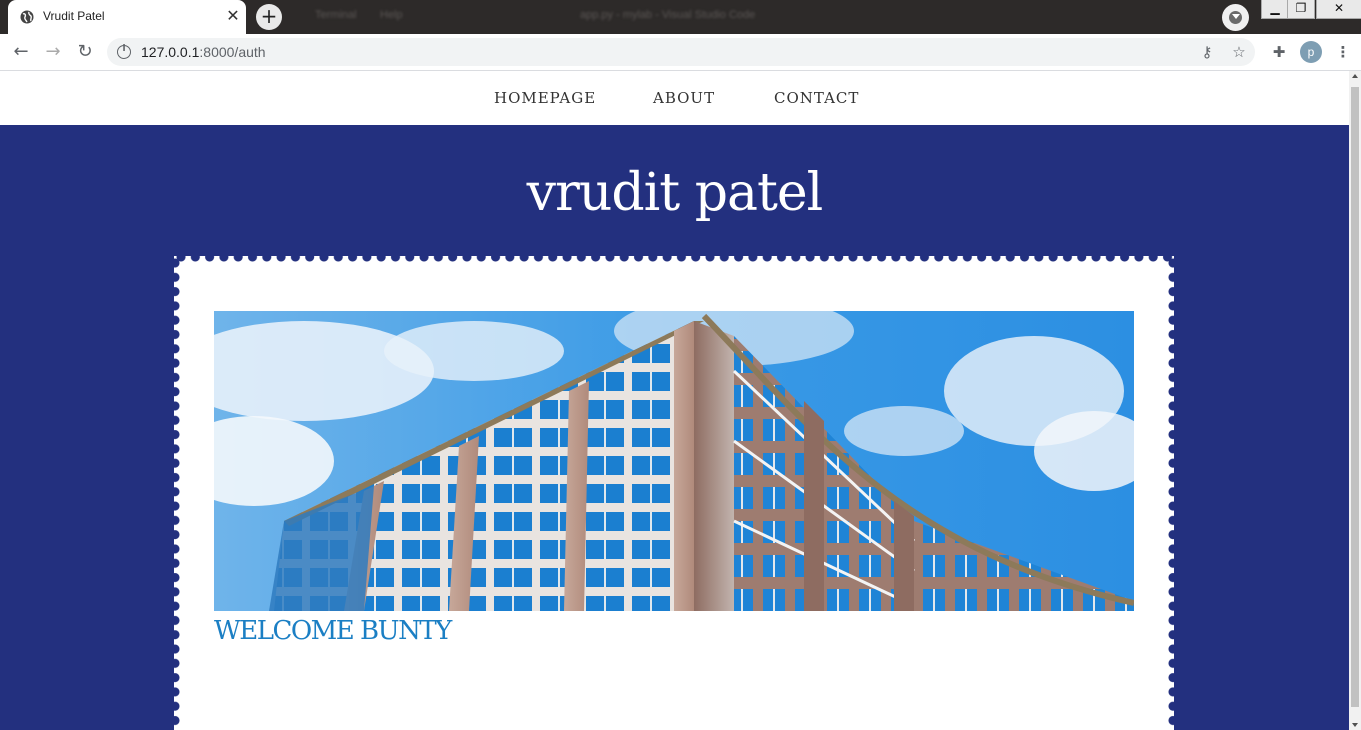 Image resolution: width=1361 pixels, height=730 pixels. I want to click on back-icon: ←, so click(21, 52).